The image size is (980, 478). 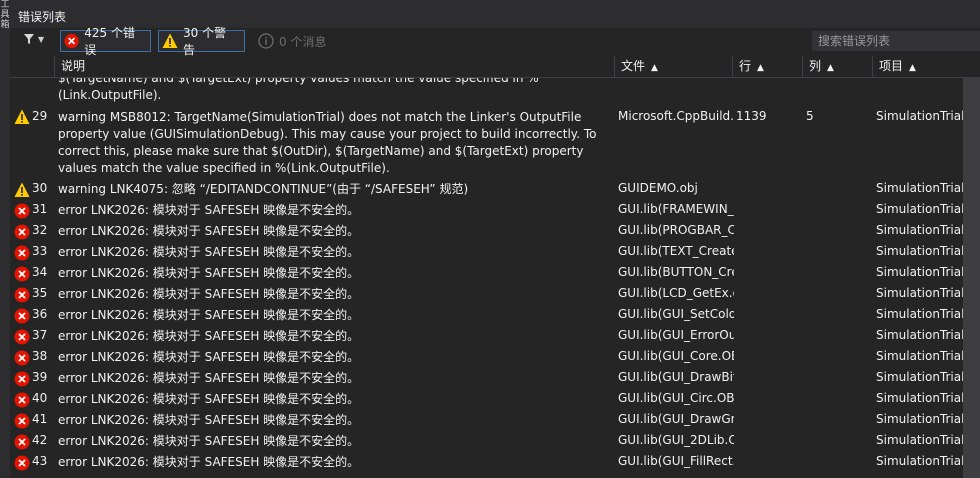 What do you see at coordinates (767, 66) in the screenshot?
I see `column-header-line: 行 ▲` at bounding box center [767, 66].